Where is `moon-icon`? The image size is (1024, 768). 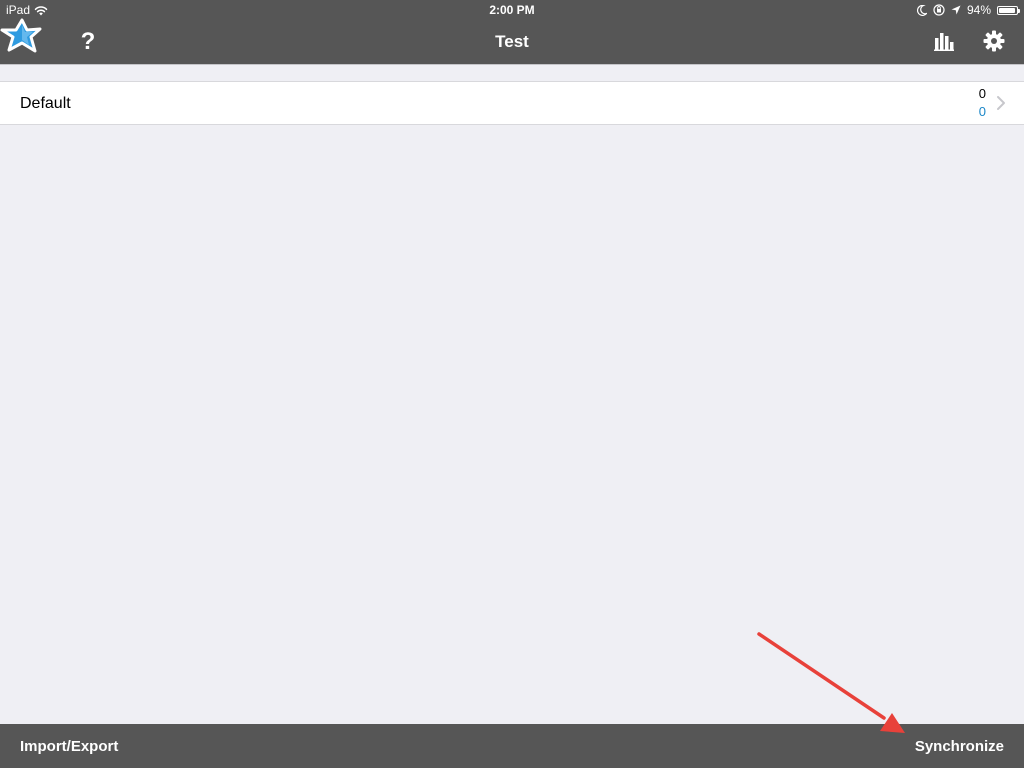
moon-icon is located at coordinates (921, 10).